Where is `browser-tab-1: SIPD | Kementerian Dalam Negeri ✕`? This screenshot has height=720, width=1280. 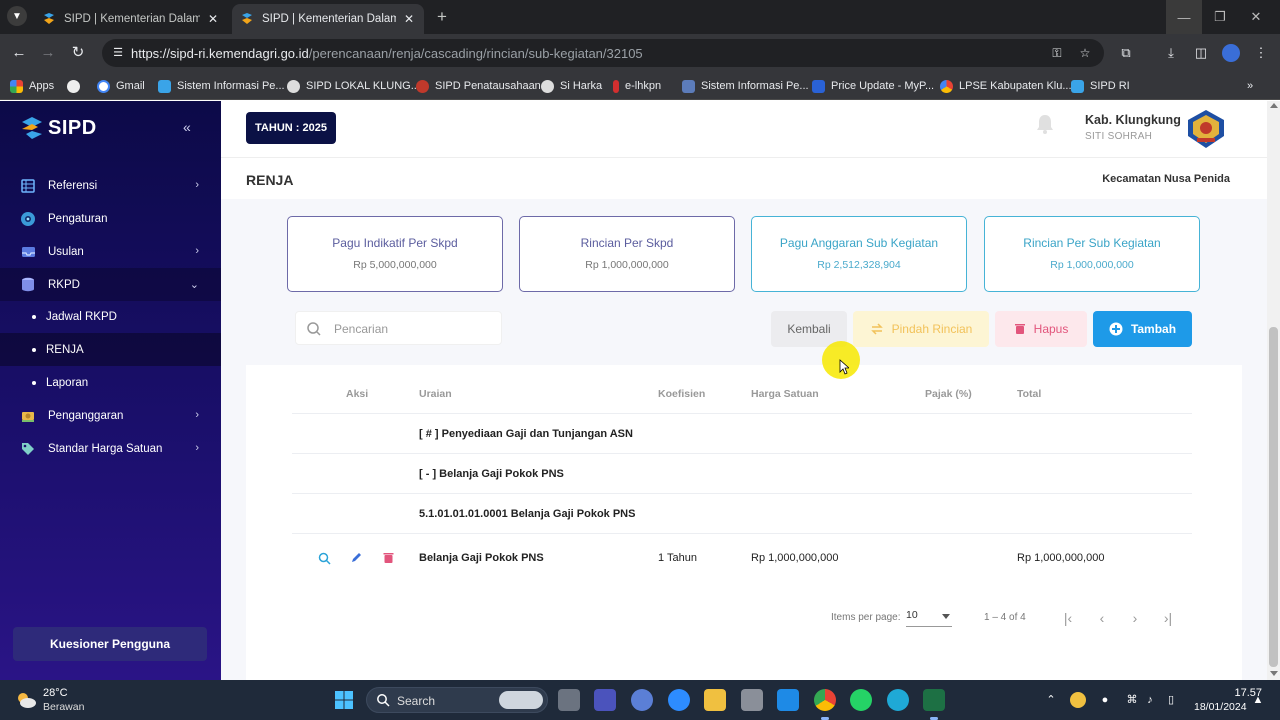 browser-tab-1: SIPD | Kementerian Dalam Negeri ✕ is located at coordinates (131, 19).